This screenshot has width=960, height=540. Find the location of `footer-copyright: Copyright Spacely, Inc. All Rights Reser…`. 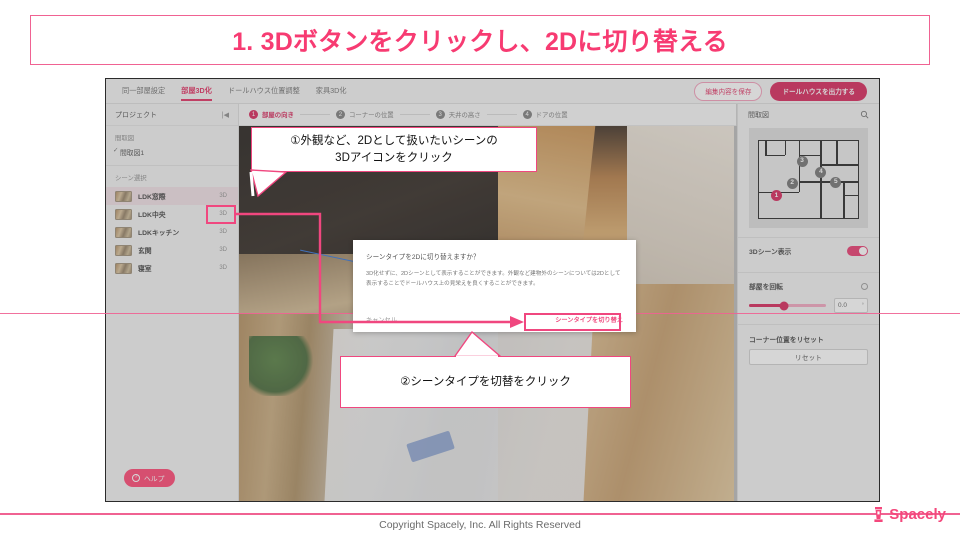

footer-copyright: Copyright Spacely, Inc. All Rights Reser… is located at coordinates (480, 525).